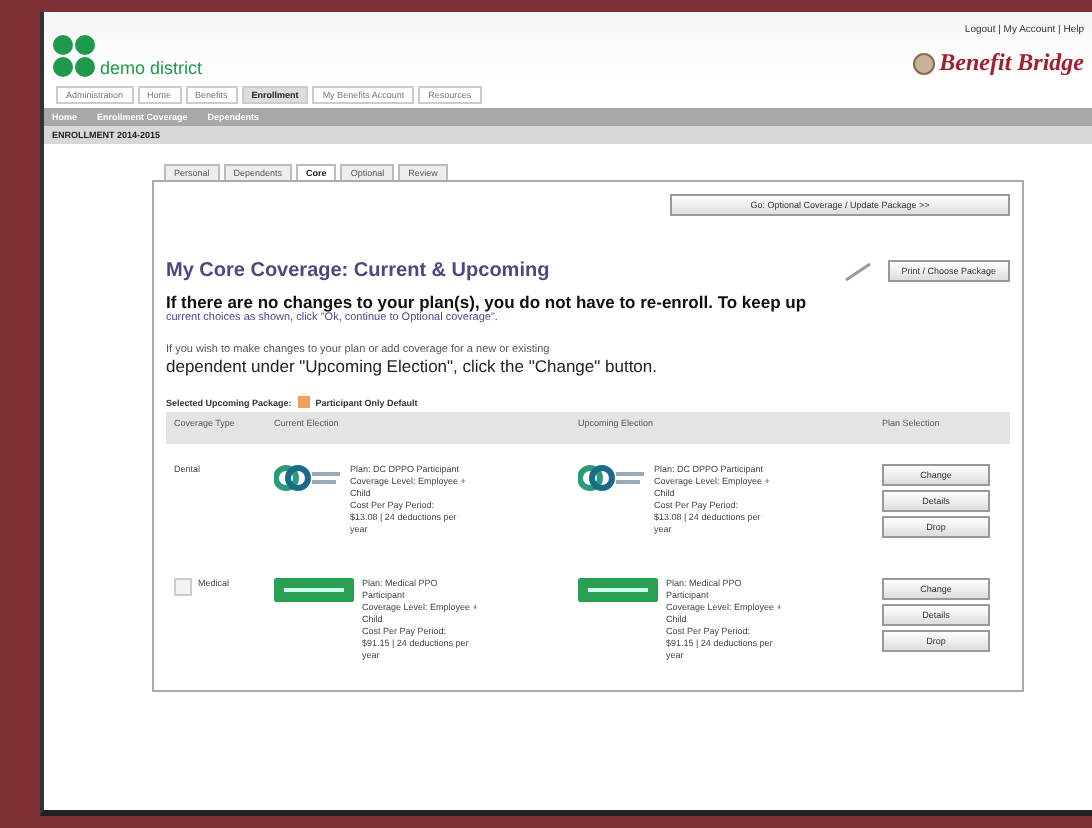  What do you see at coordinates (487, 302) in the screenshot?
I see `intro-text: If there are no changes to your plan(s), you do not have to re-enroll. To keep up` at bounding box center [487, 302].